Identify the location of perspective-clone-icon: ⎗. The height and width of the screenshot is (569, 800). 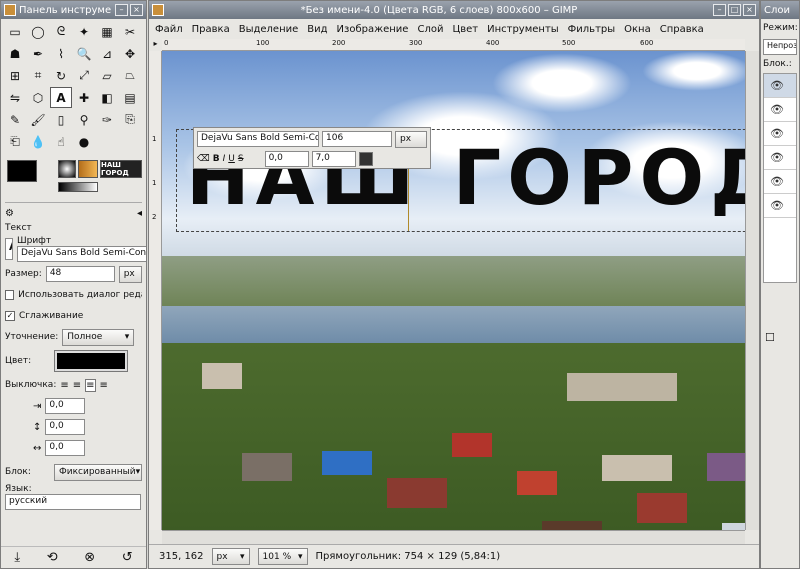
(15, 141).